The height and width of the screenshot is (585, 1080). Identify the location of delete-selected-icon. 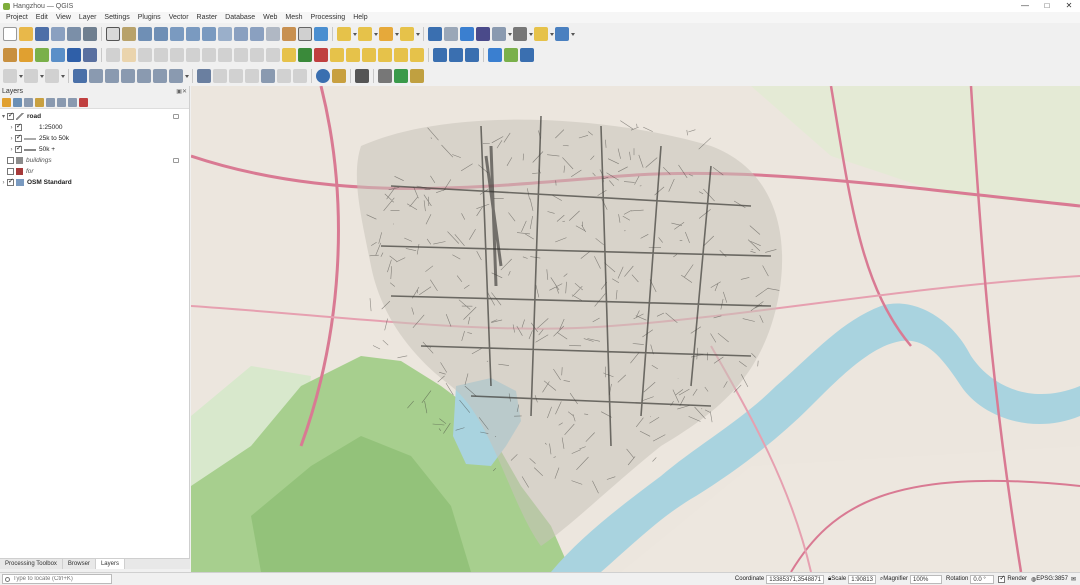
(193, 54).